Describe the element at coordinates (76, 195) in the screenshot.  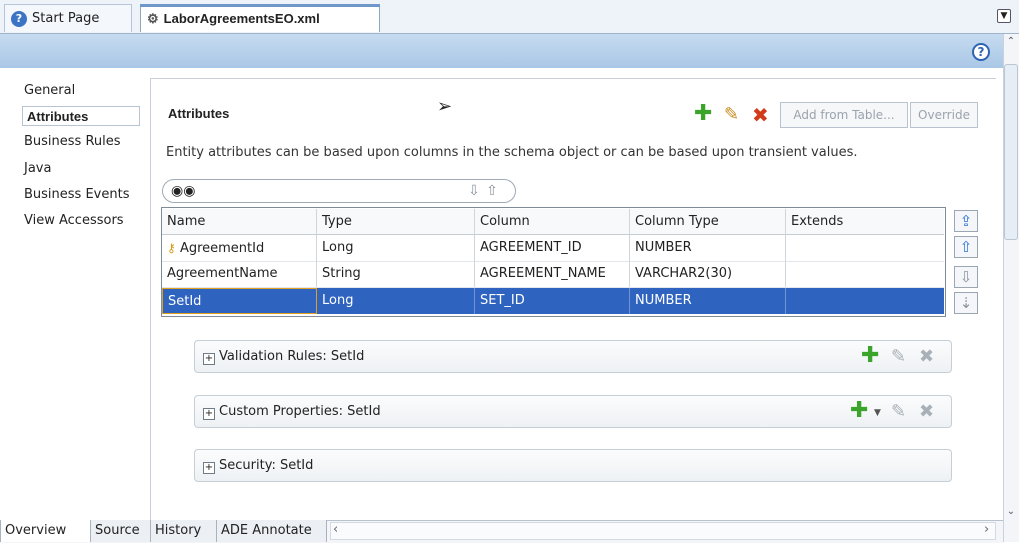
I see `nav-item-business-events: Business Events` at that location.